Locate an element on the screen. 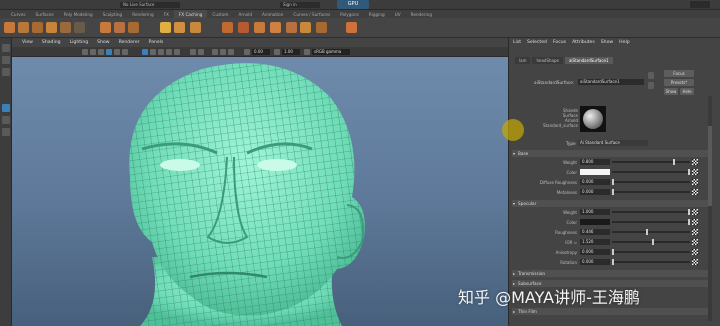 This screenshot has width=720, height=326. node-name-field: aiStandardSurface1 is located at coordinates (611, 82).